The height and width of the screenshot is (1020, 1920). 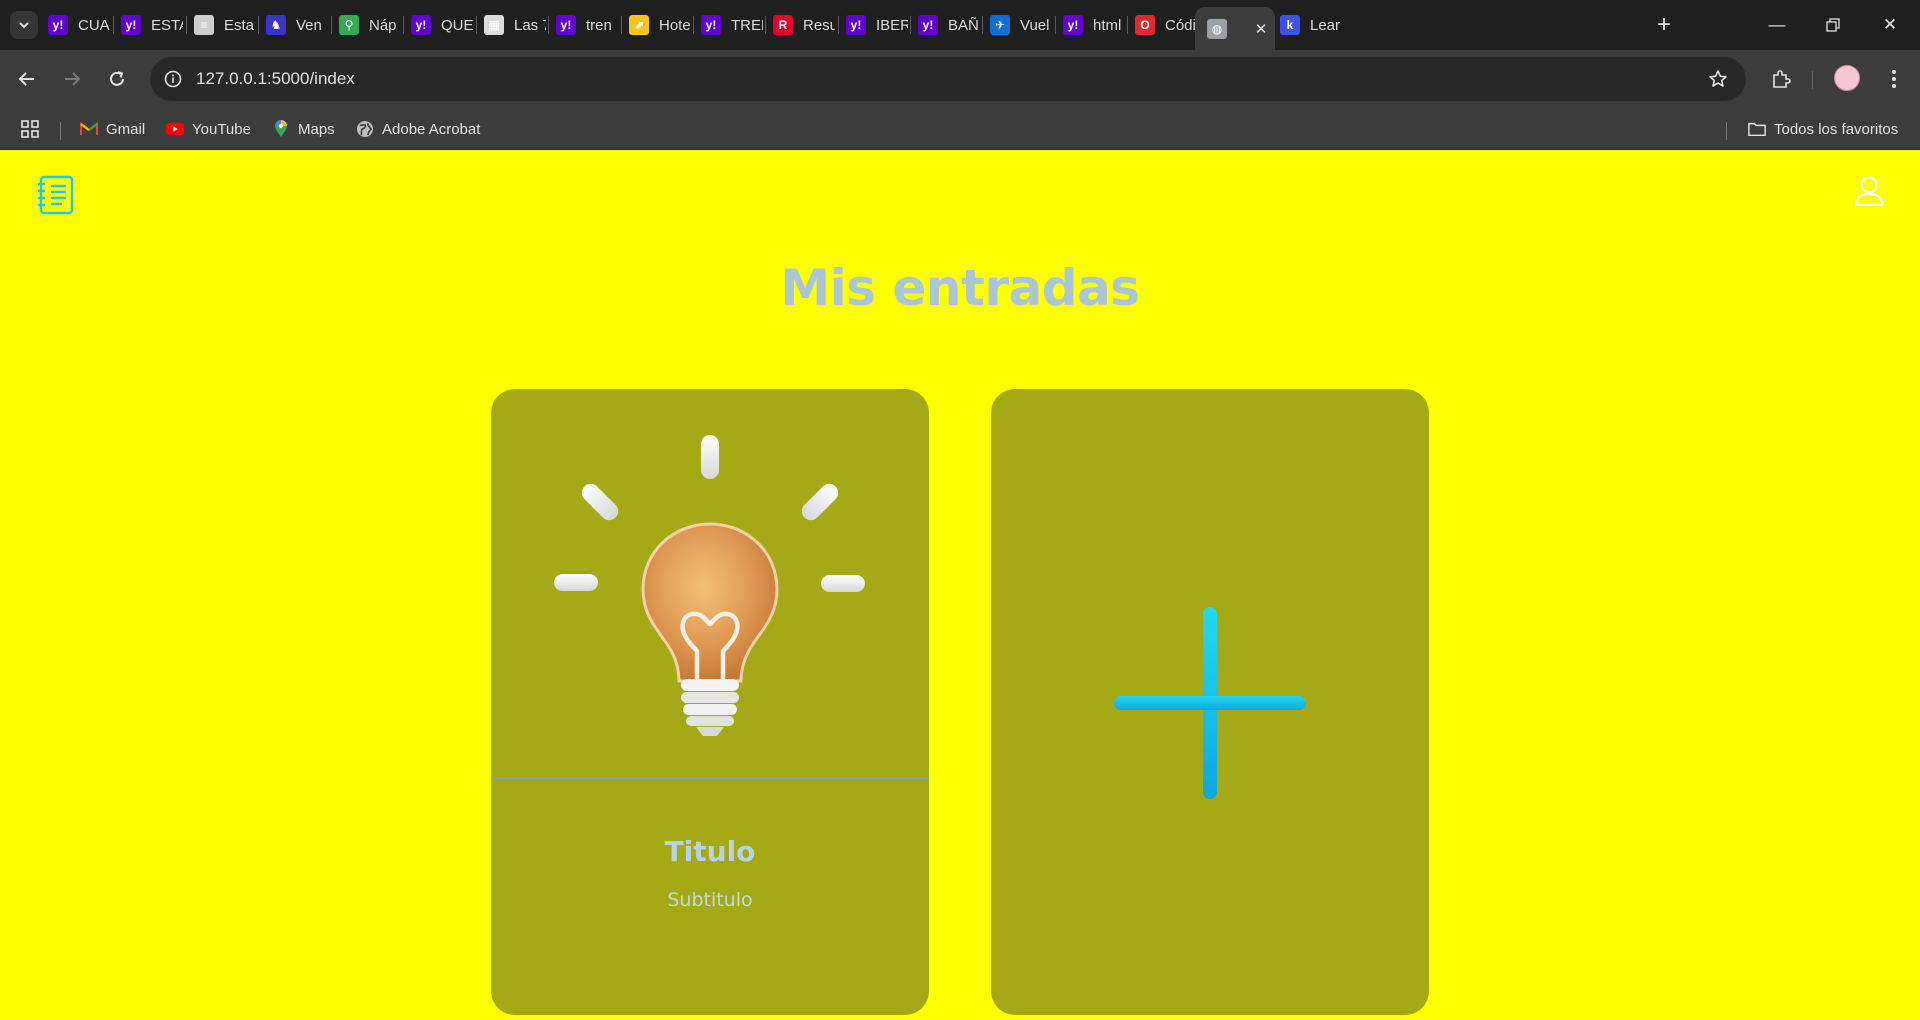 What do you see at coordinates (494, 25) in the screenshot?
I see `building-icon: ▦` at bounding box center [494, 25].